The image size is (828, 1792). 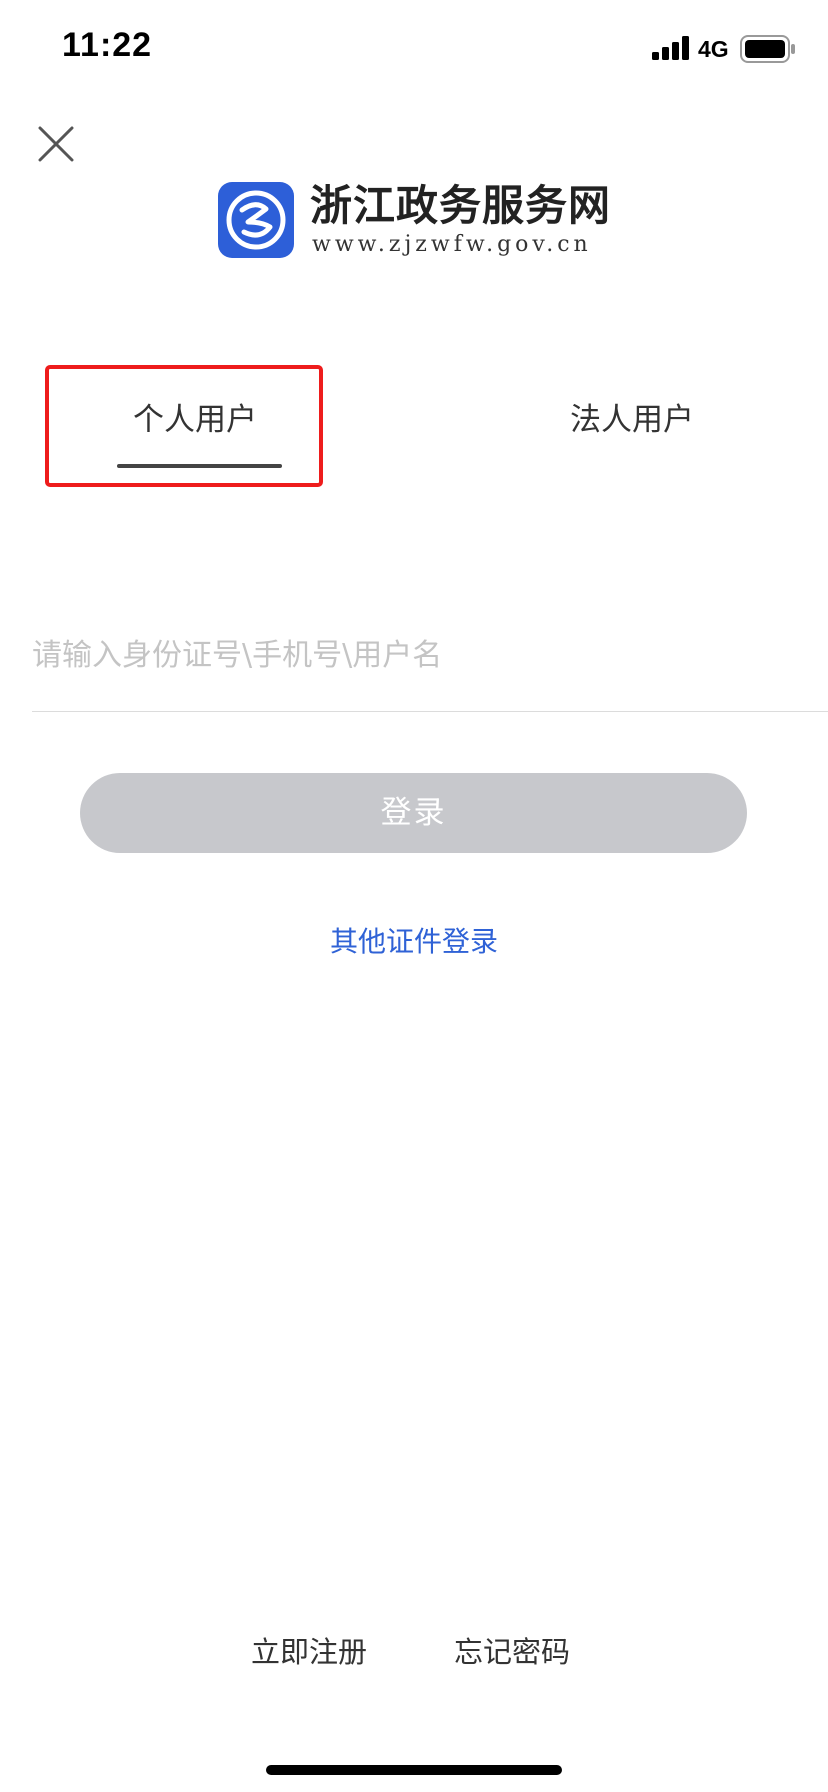 What do you see at coordinates (107, 45) in the screenshot?
I see `status-time: 11:22` at bounding box center [107, 45].